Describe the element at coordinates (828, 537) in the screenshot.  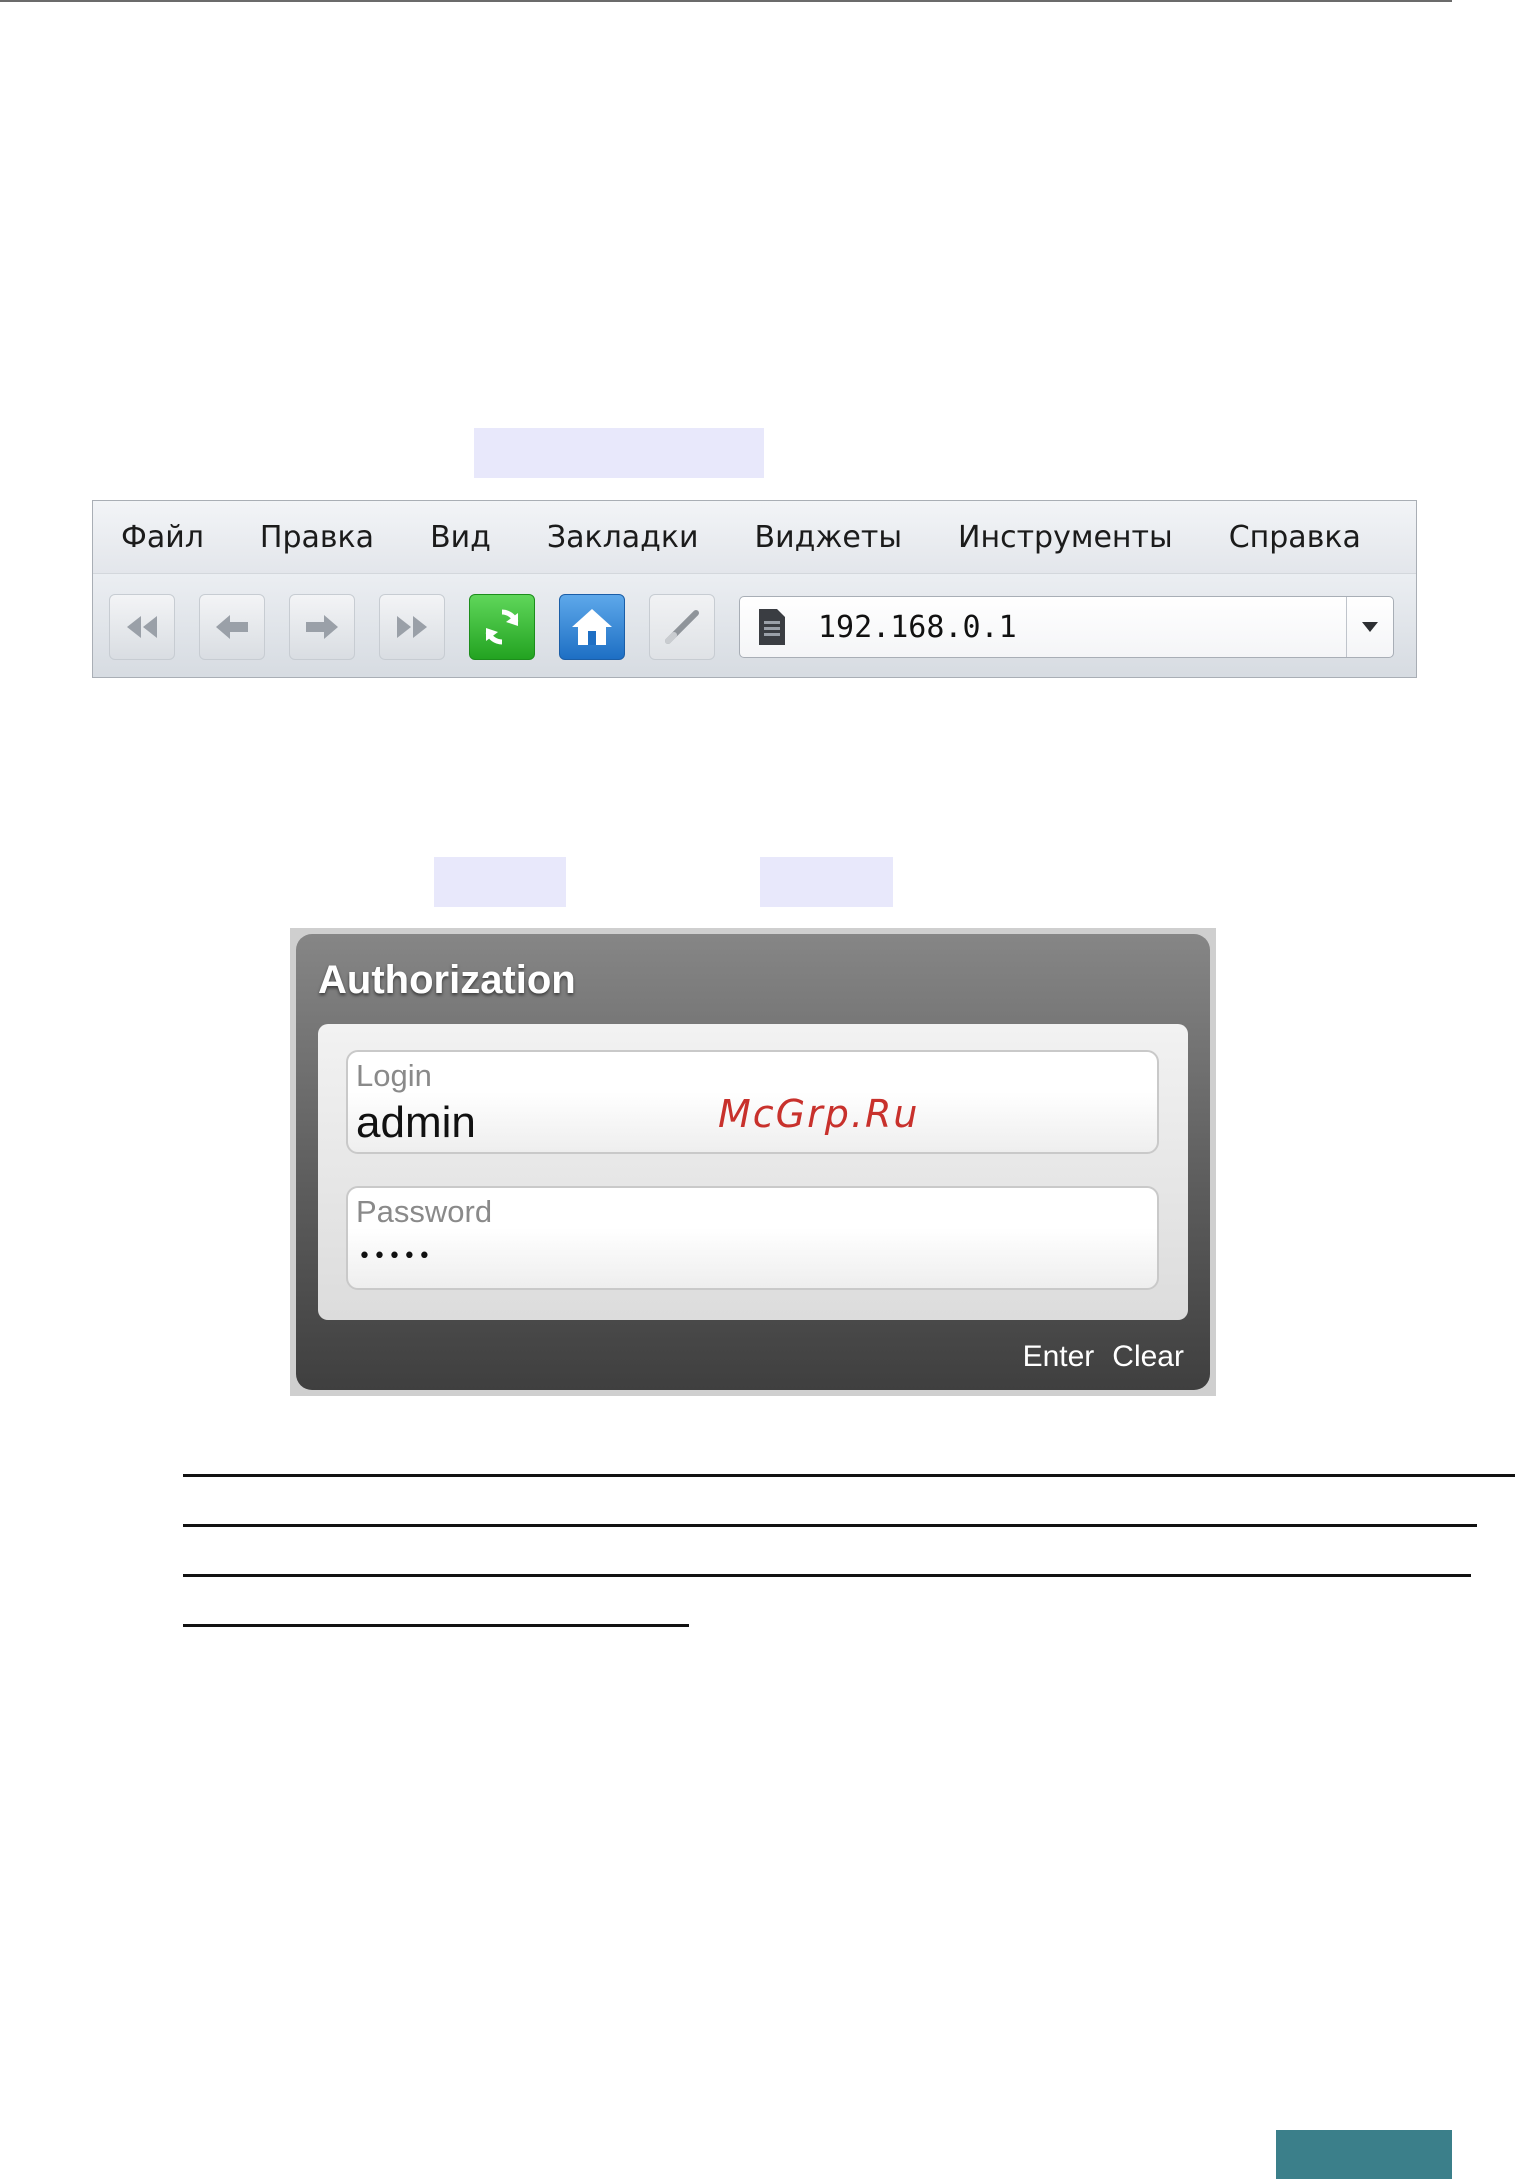
I see `menu-widgets: Виджеты` at that location.